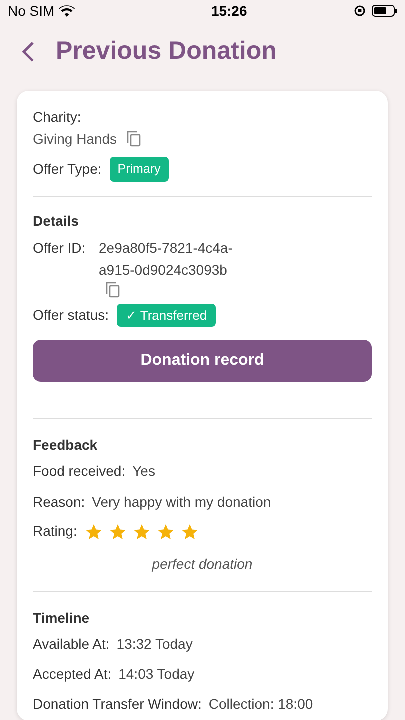  I want to click on donation-record-button: Donation record, so click(202, 361).